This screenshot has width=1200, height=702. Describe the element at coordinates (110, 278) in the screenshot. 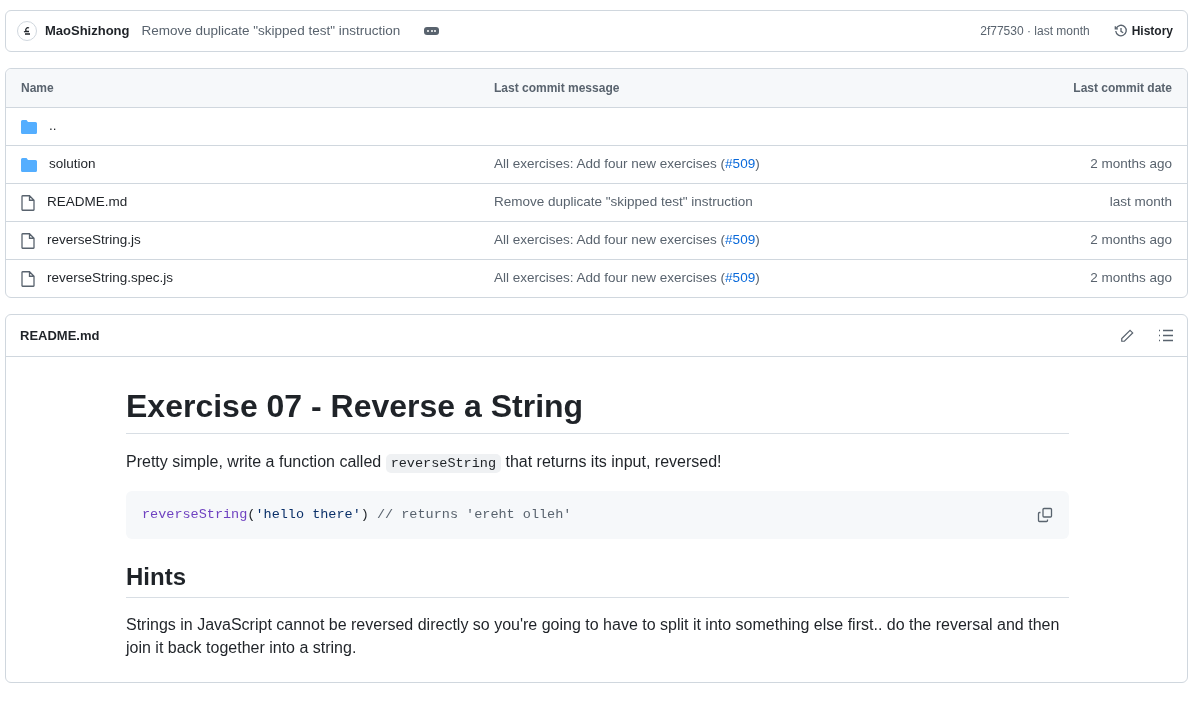

I see `file-link: reverseString.spec.js` at that location.